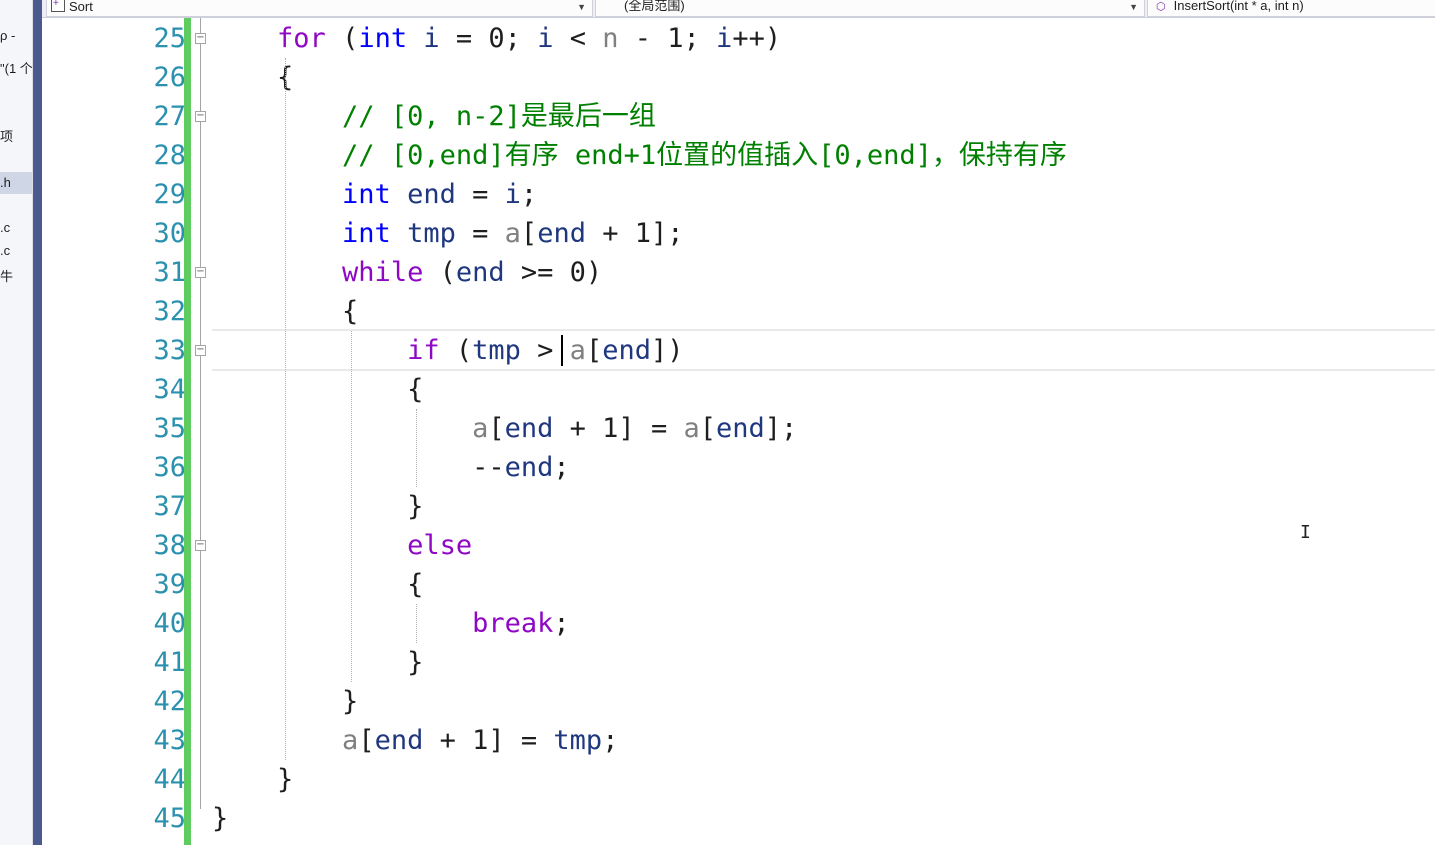 The width and height of the screenshot is (1435, 845). What do you see at coordinates (16, 422) in the screenshot?
I see `solution-explorer-panel: ρ - "(1 个项 .h .c .c 牛` at bounding box center [16, 422].